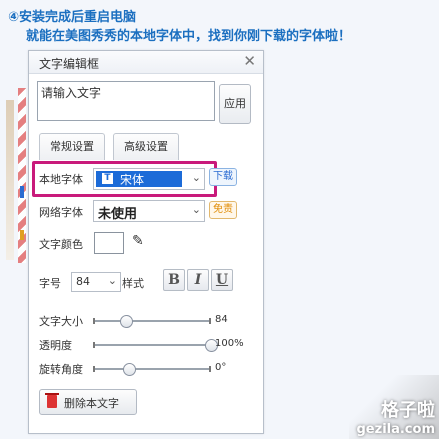  Describe the element at coordinates (152, 369) in the screenshot. I see `rotation-slider` at that location.